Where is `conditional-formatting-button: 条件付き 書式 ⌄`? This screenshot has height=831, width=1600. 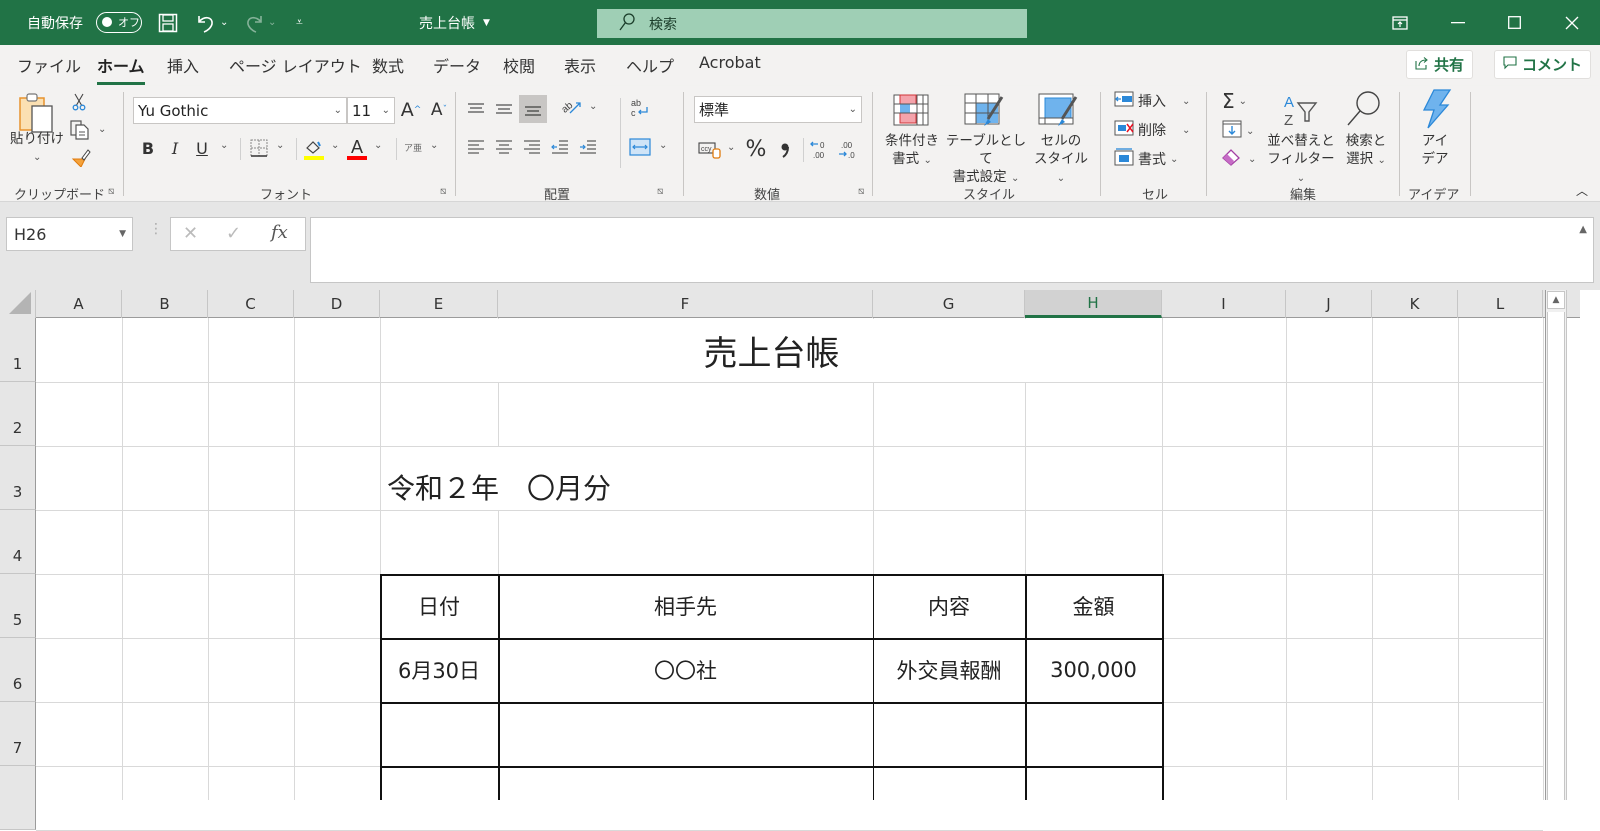
conditional-formatting-button: 条件付き 書式 ⌄ is located at coordinates (912, 151).